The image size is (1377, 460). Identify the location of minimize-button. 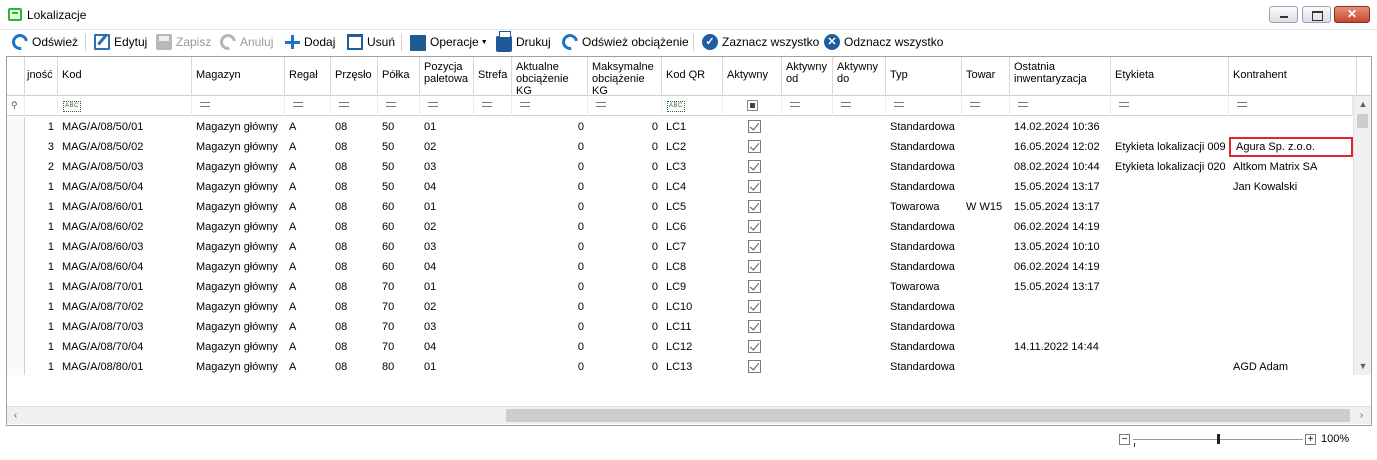
(1283, 14).